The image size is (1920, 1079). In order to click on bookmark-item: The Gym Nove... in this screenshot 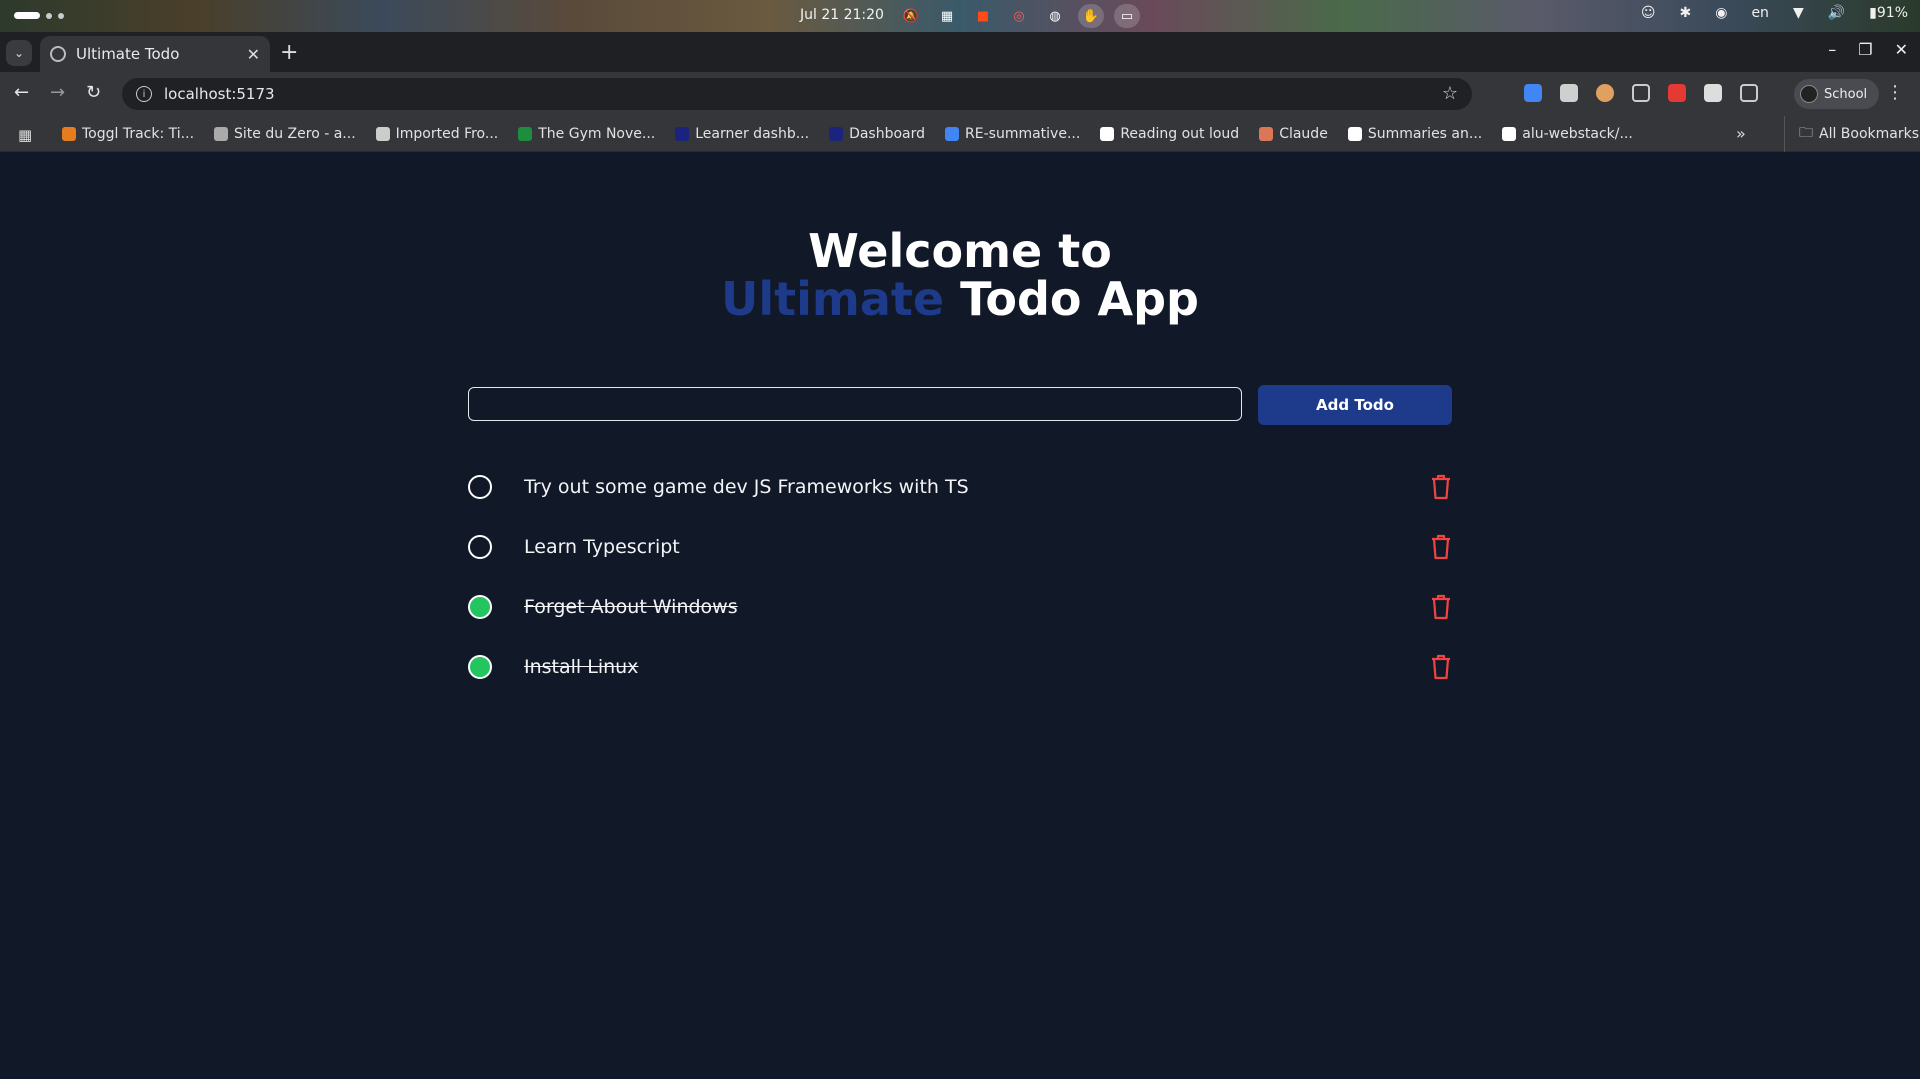, I will do `click(586, 134)`.